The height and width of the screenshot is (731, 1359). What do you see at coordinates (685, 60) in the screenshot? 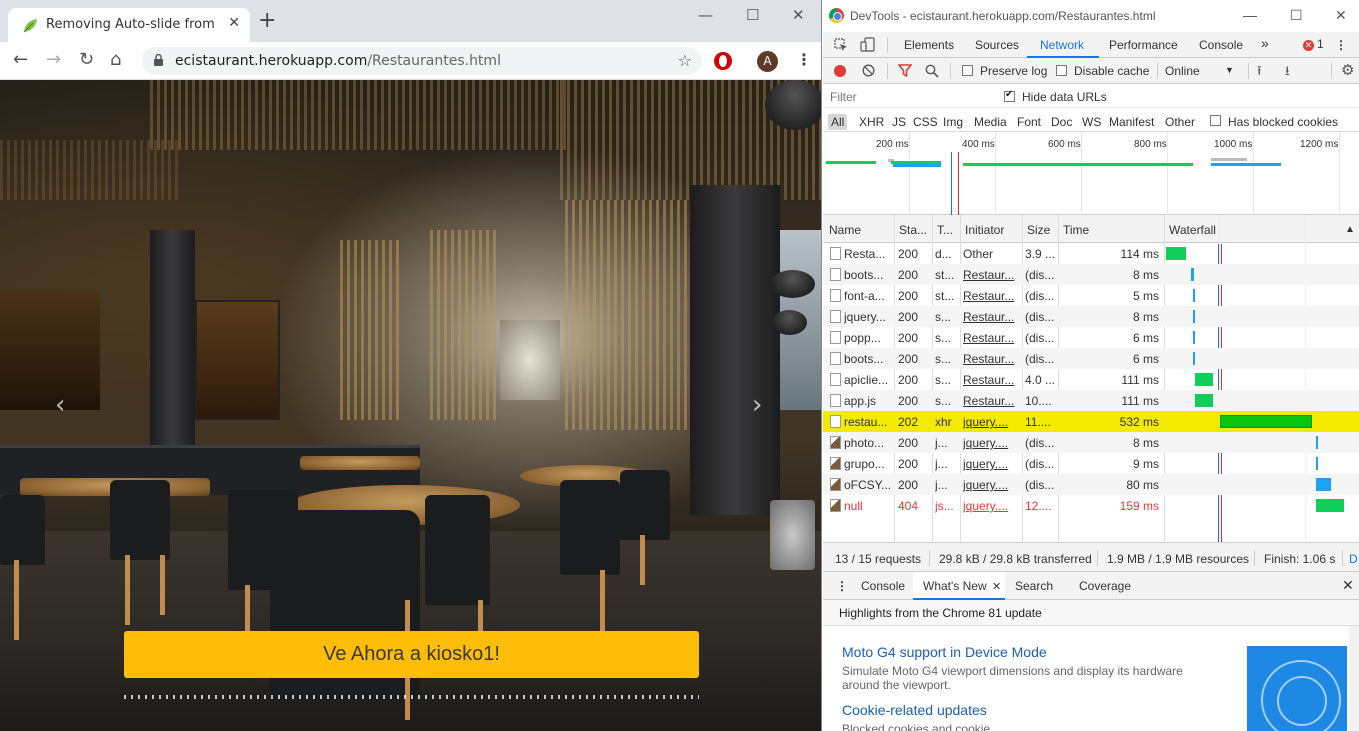
I see `bookmark-star-icon: ☆` at bounding box center [685, 60].